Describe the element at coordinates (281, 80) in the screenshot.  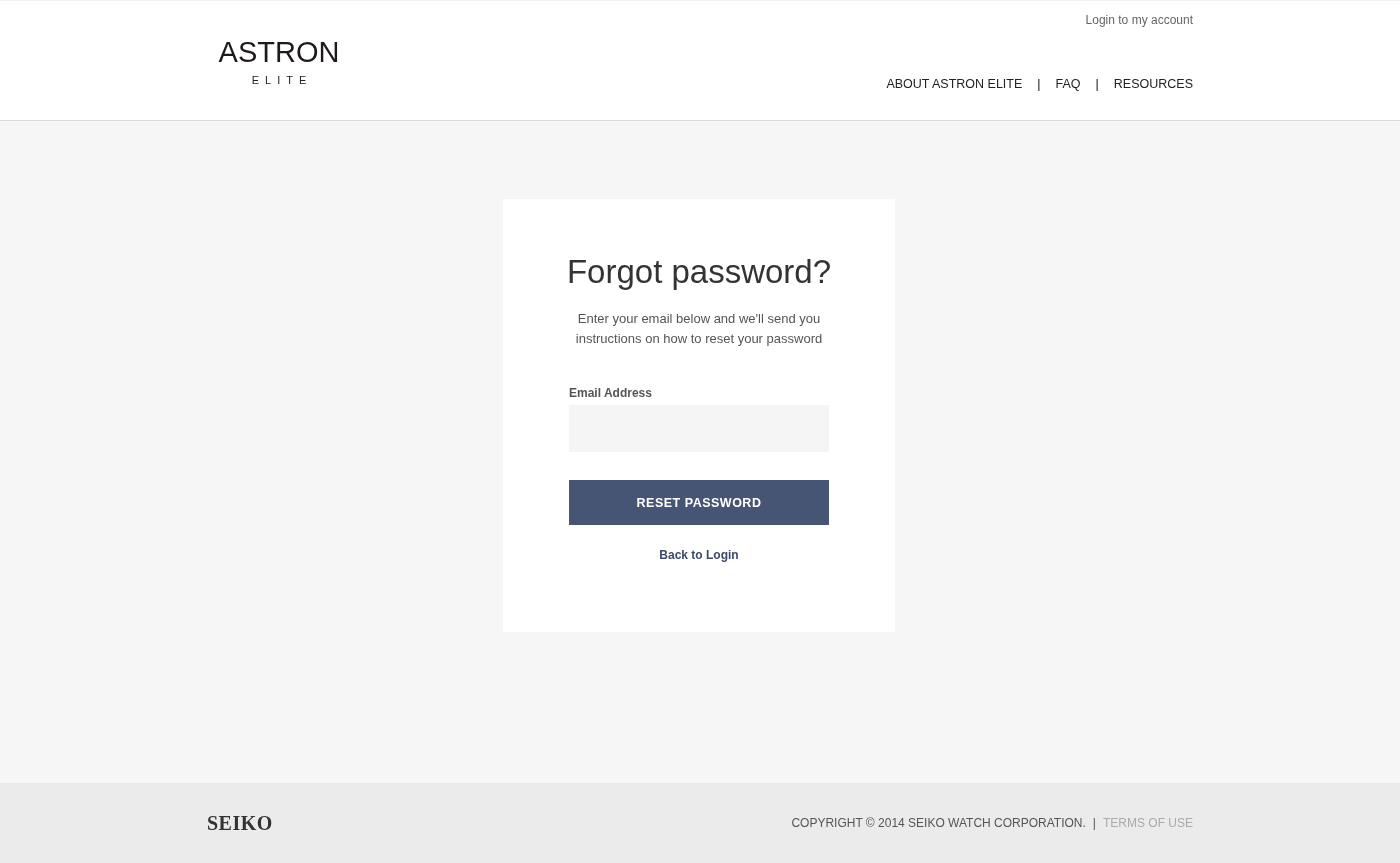
I see `logo-subtitle: ELITE` at that location.